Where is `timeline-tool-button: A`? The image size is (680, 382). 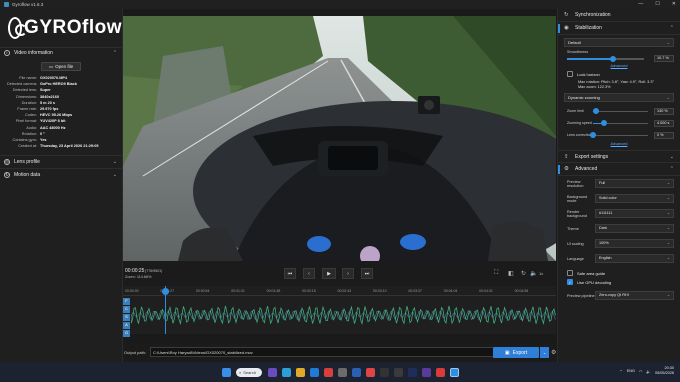 timeline-tool-button: A is located at coordinates (126, 325).